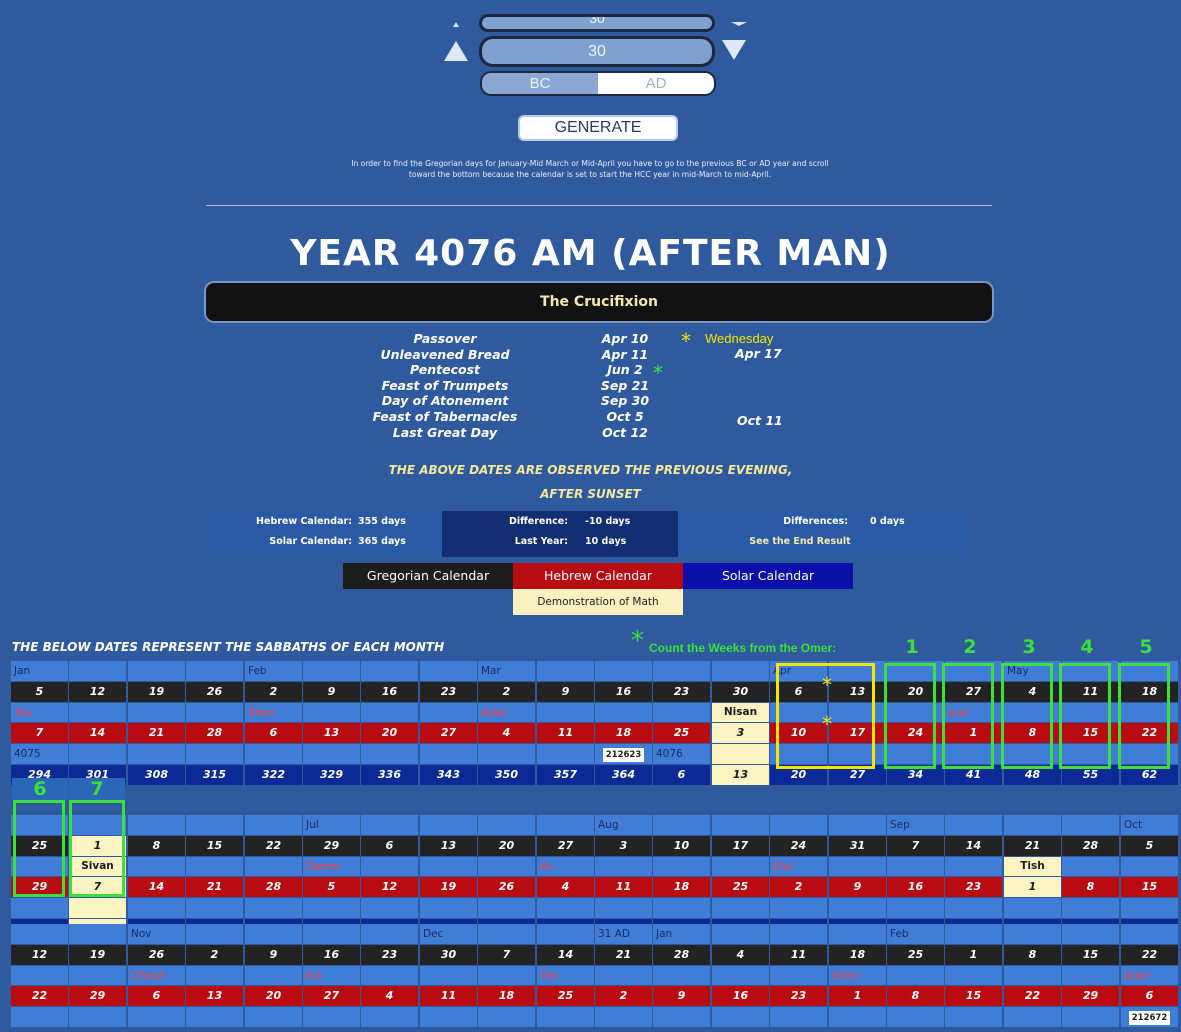 Image resolution: width=1181 pixels, height=1032 pixels. I want to click on difference-value: -10 days, so click(608, 521).